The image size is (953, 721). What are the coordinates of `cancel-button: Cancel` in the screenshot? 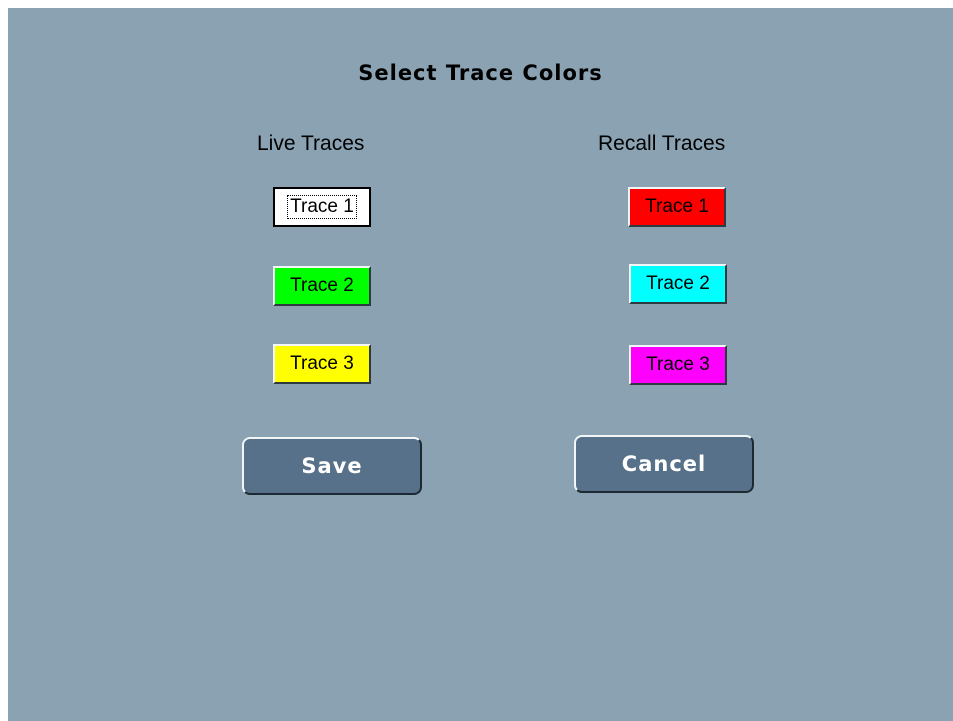 It's located at (664, 464).